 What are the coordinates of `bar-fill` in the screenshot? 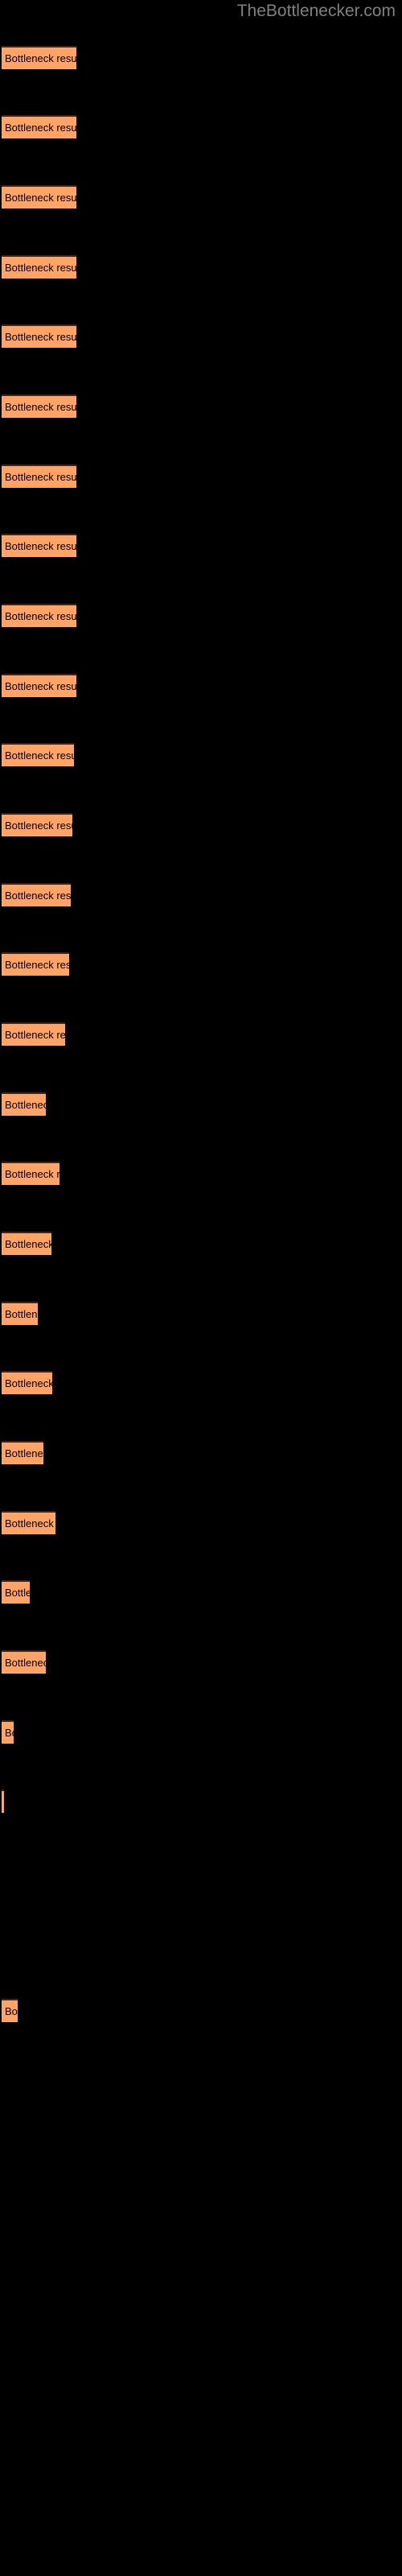 It's located at (3, 1801).